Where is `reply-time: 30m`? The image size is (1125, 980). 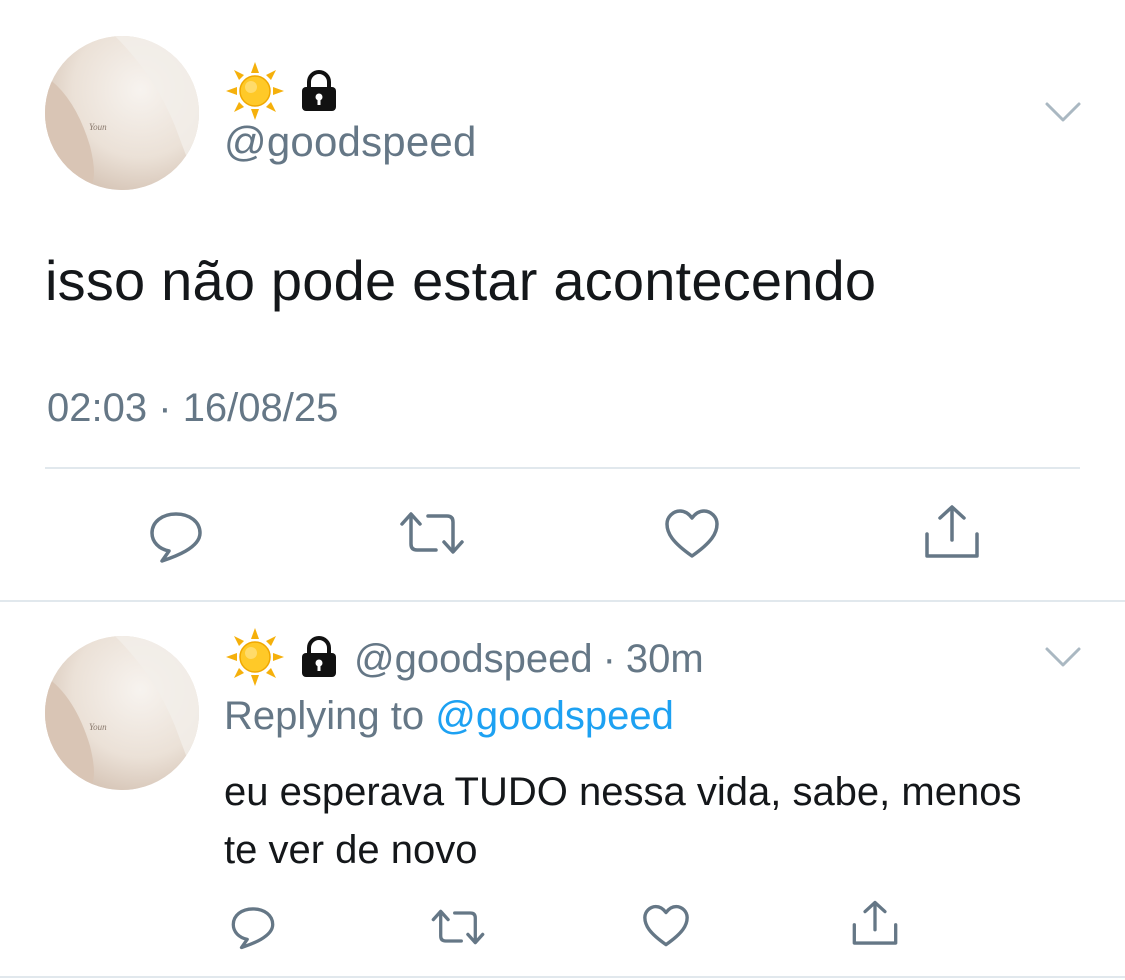
reply-time: 30m is located at coordinates (665, 659).